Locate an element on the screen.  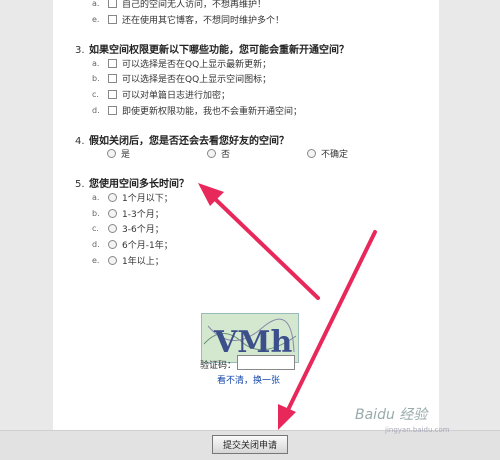
arrow-to-submit is located at coordinates (327, 330).